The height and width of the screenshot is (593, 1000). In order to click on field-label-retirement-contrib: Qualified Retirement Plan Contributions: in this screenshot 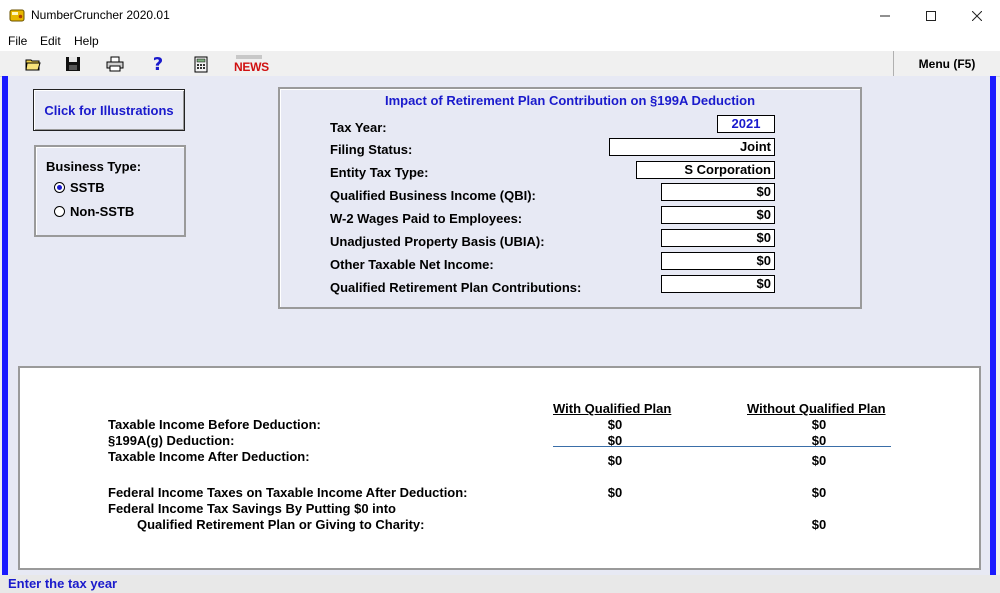, I will do `click(456, 287)`.